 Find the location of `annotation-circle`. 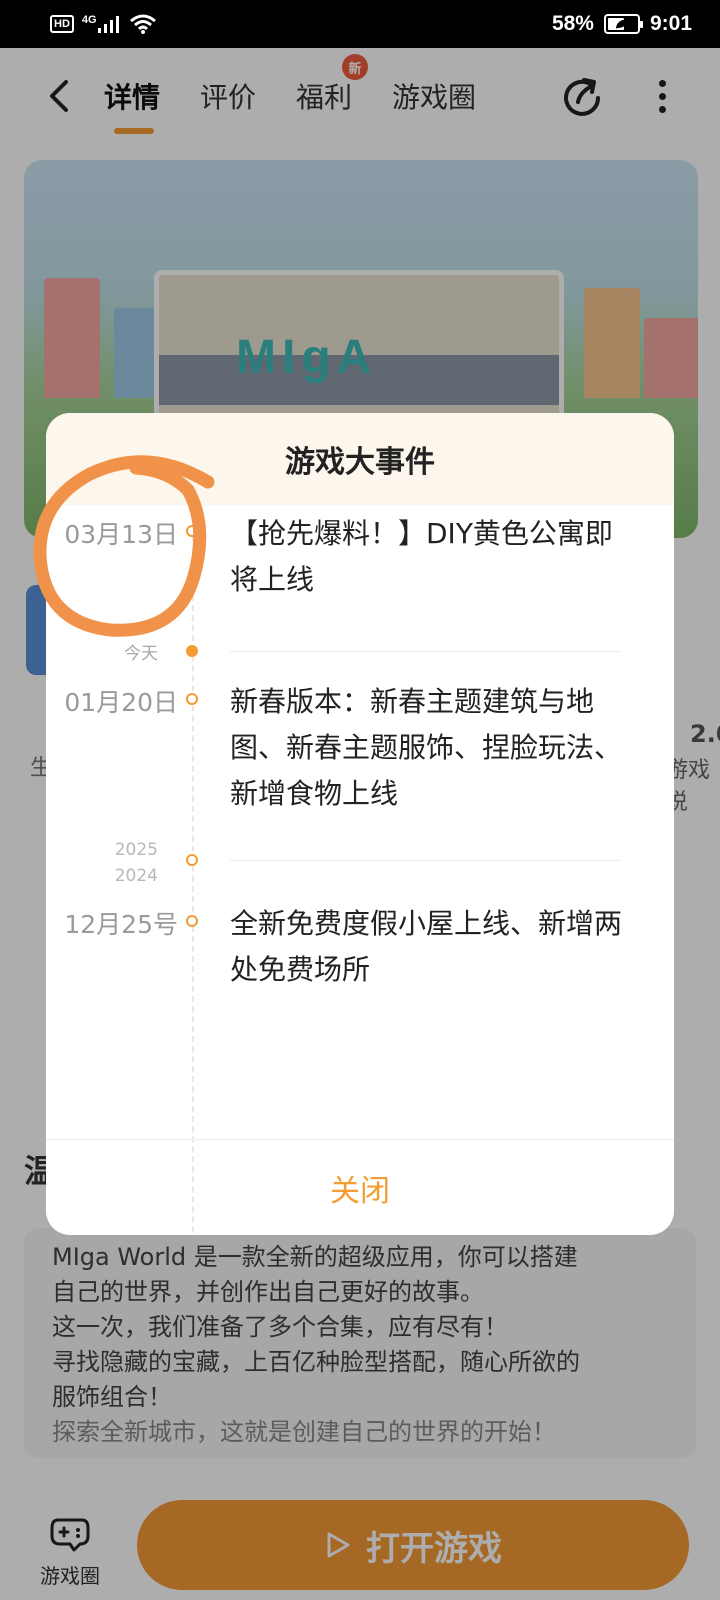

annotation-circle is located at coordinates (124, 546).